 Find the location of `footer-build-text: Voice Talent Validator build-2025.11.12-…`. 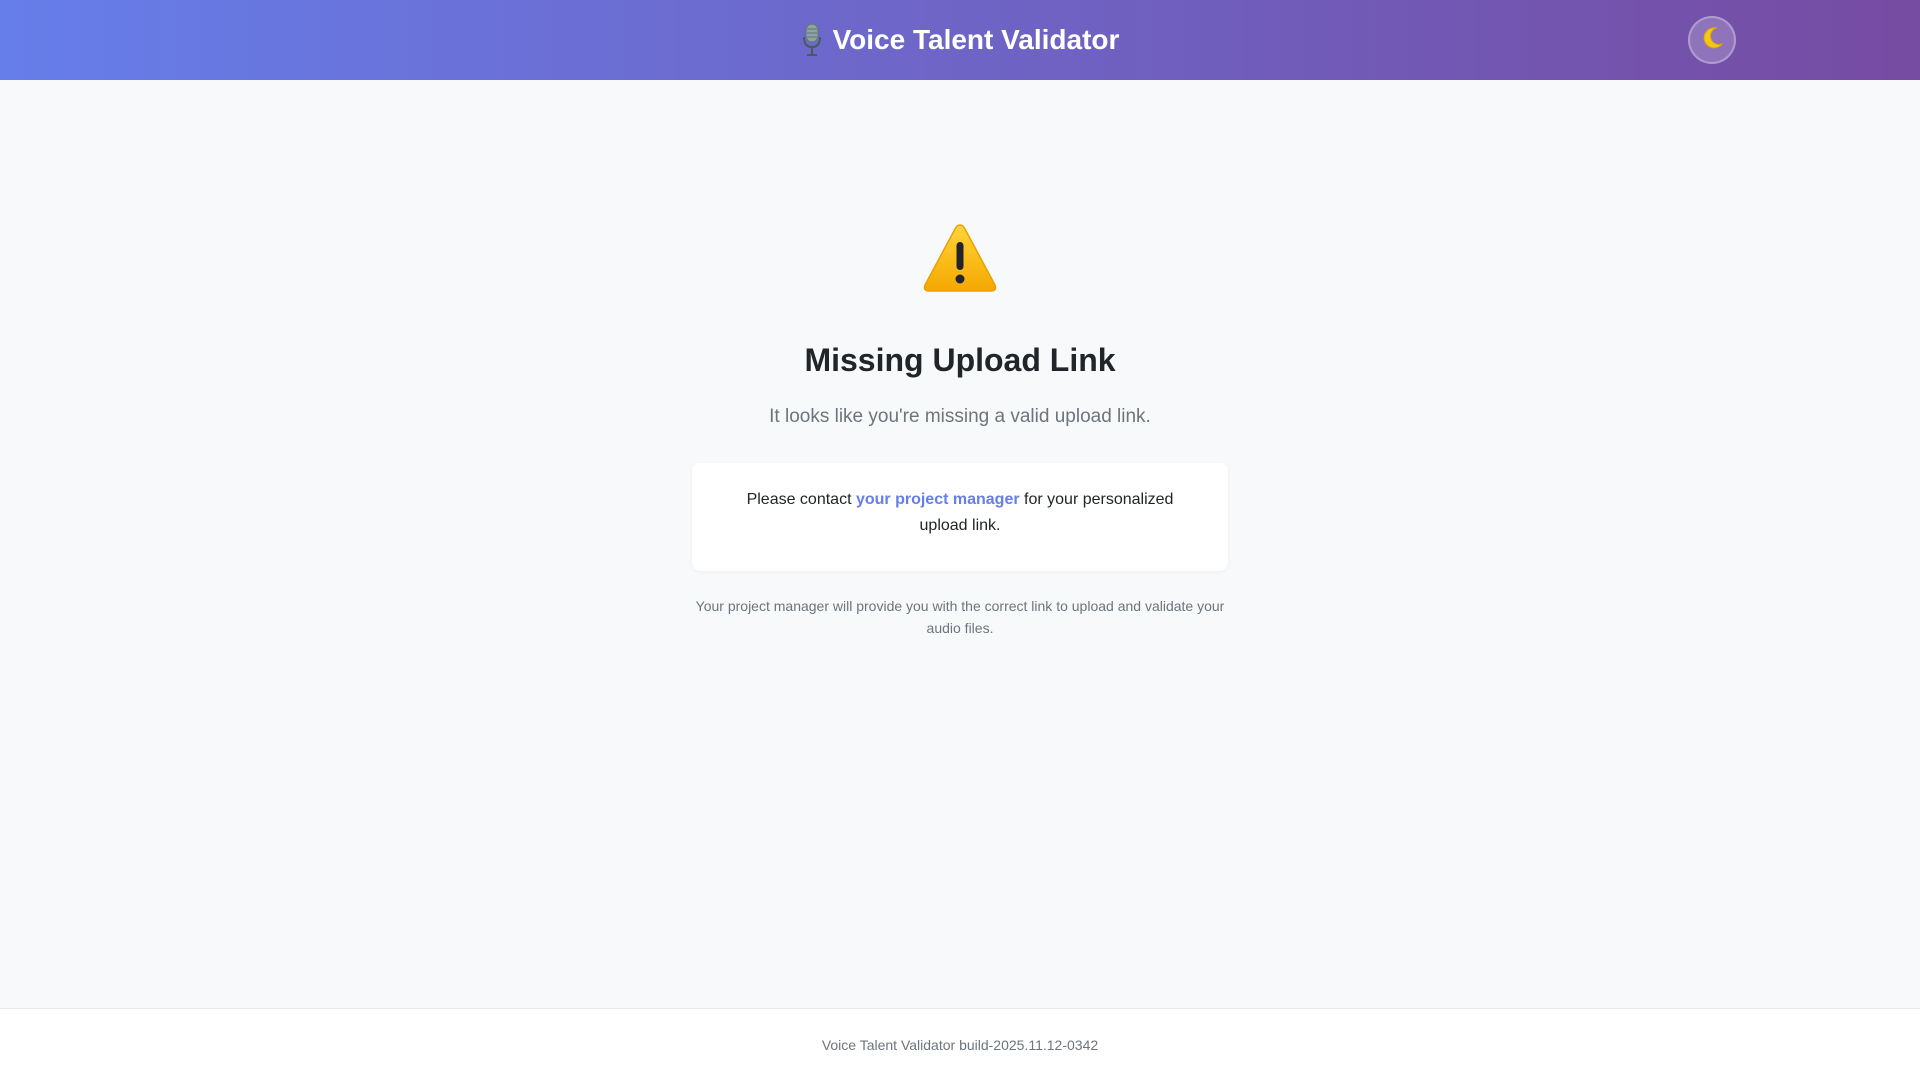

footer-build-text: Voice Talent Validator build-2025.11.12-… is located at coordinates (960, 1045).